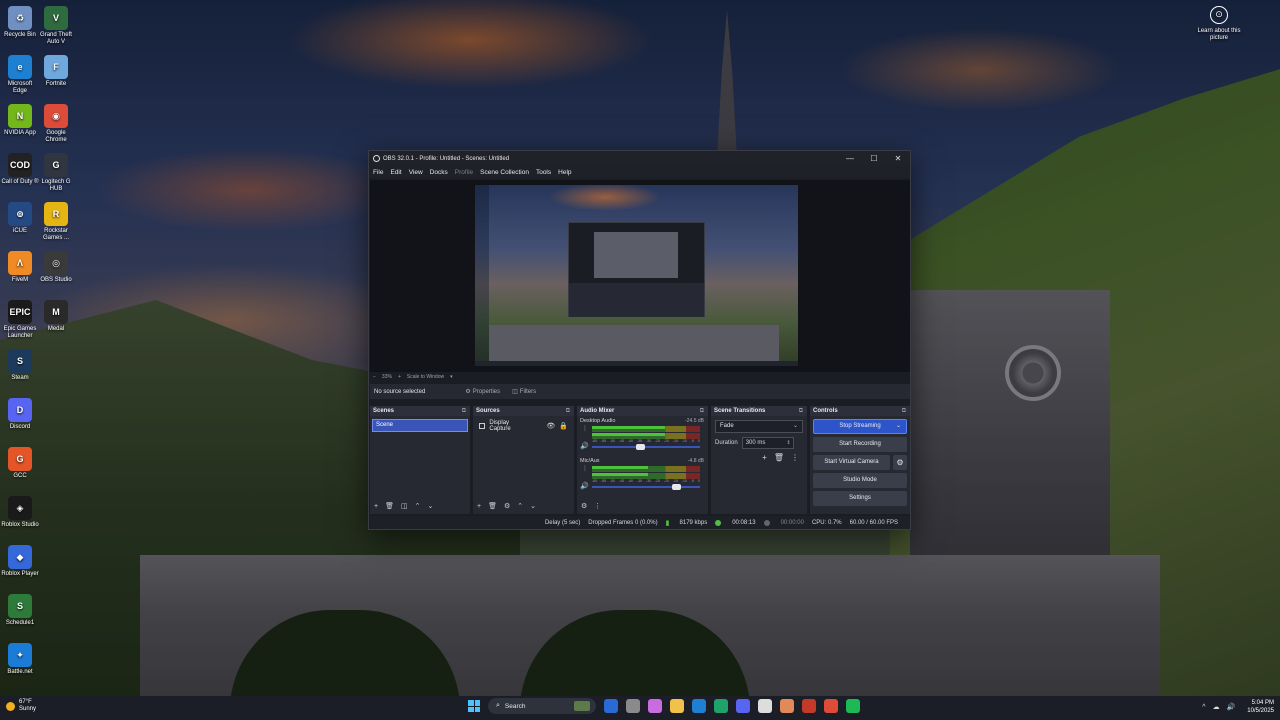  What do you see at coordinates (523, 425) in the screenshot?
I see `source-list-item: Display Capture 👁 🔒` at bounding box center [523, 425].